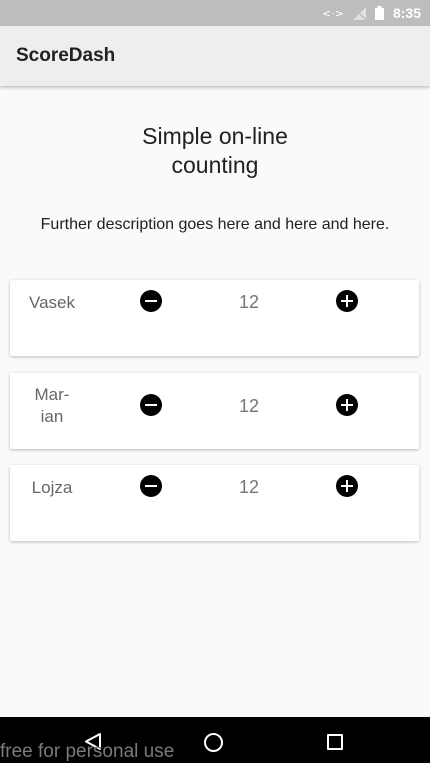 The image size is (430, 763). What do you see at coordinates (52, 406) in the screenshot?
I see `player-name: Mar- ian` at bounding box center [52, 406].